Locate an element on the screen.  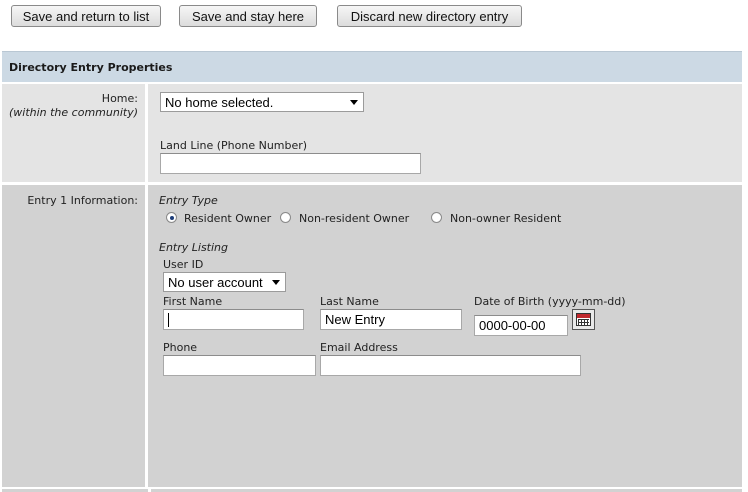
calendar-icon is located at coordinates (583, 319).